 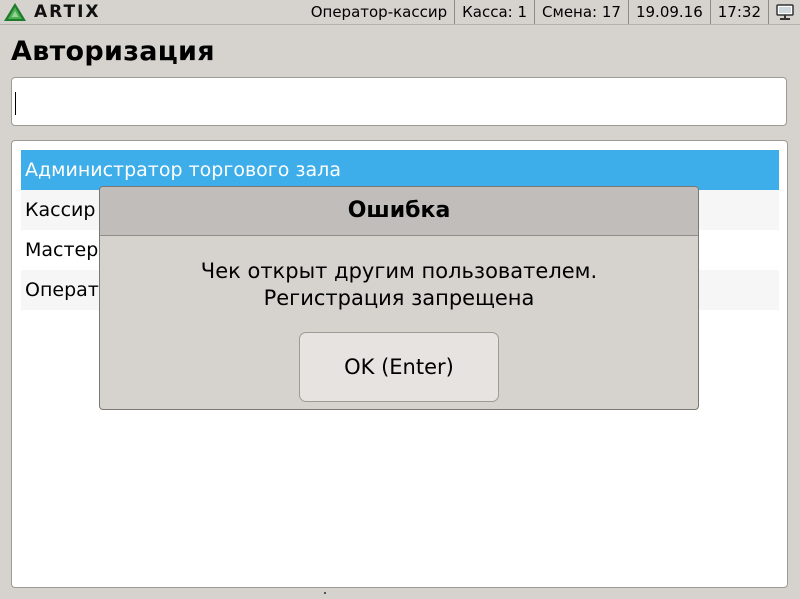 I want to click on status-shift: Смена: 17, so click(x=581, y=12).